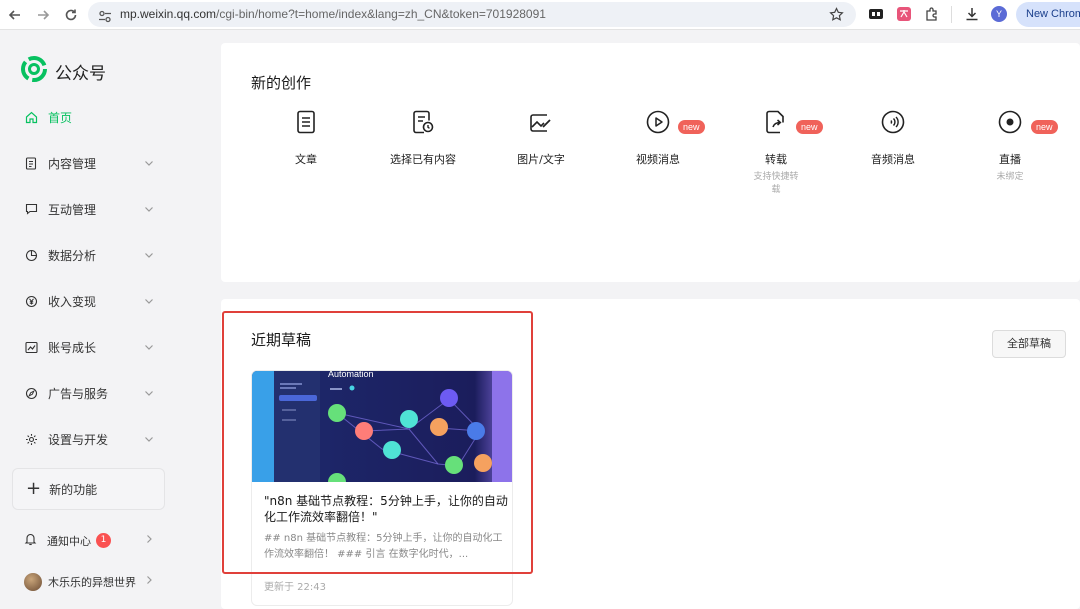 This screenshot has height=609, width=1080. I want to click on tool-audio-message: 音频消息, so click(893, 138).